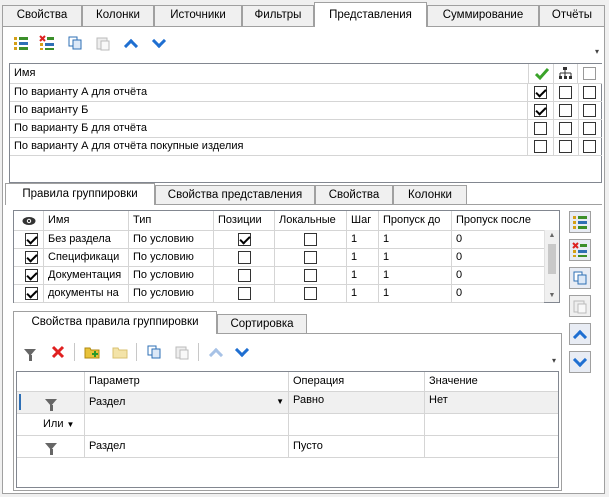 The image size is (609, 497). I want to click on rule-down-button, so click(580, 362).